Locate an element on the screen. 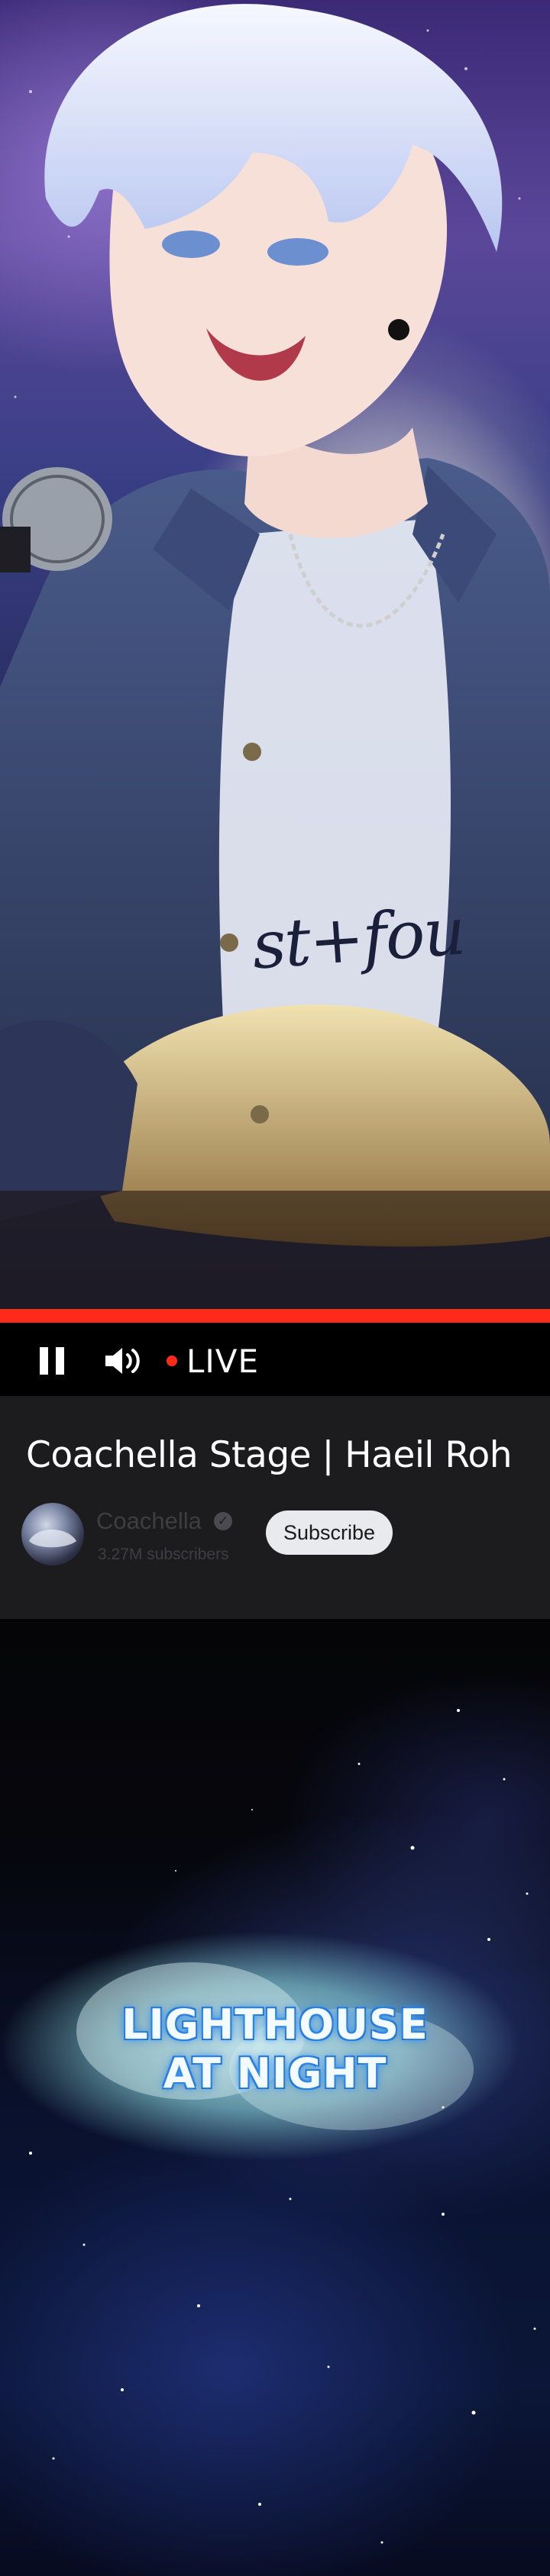 The image size is (550, 2576). caption-line-1: LIGHTHOUSE is located at coordinates (275, 2025).